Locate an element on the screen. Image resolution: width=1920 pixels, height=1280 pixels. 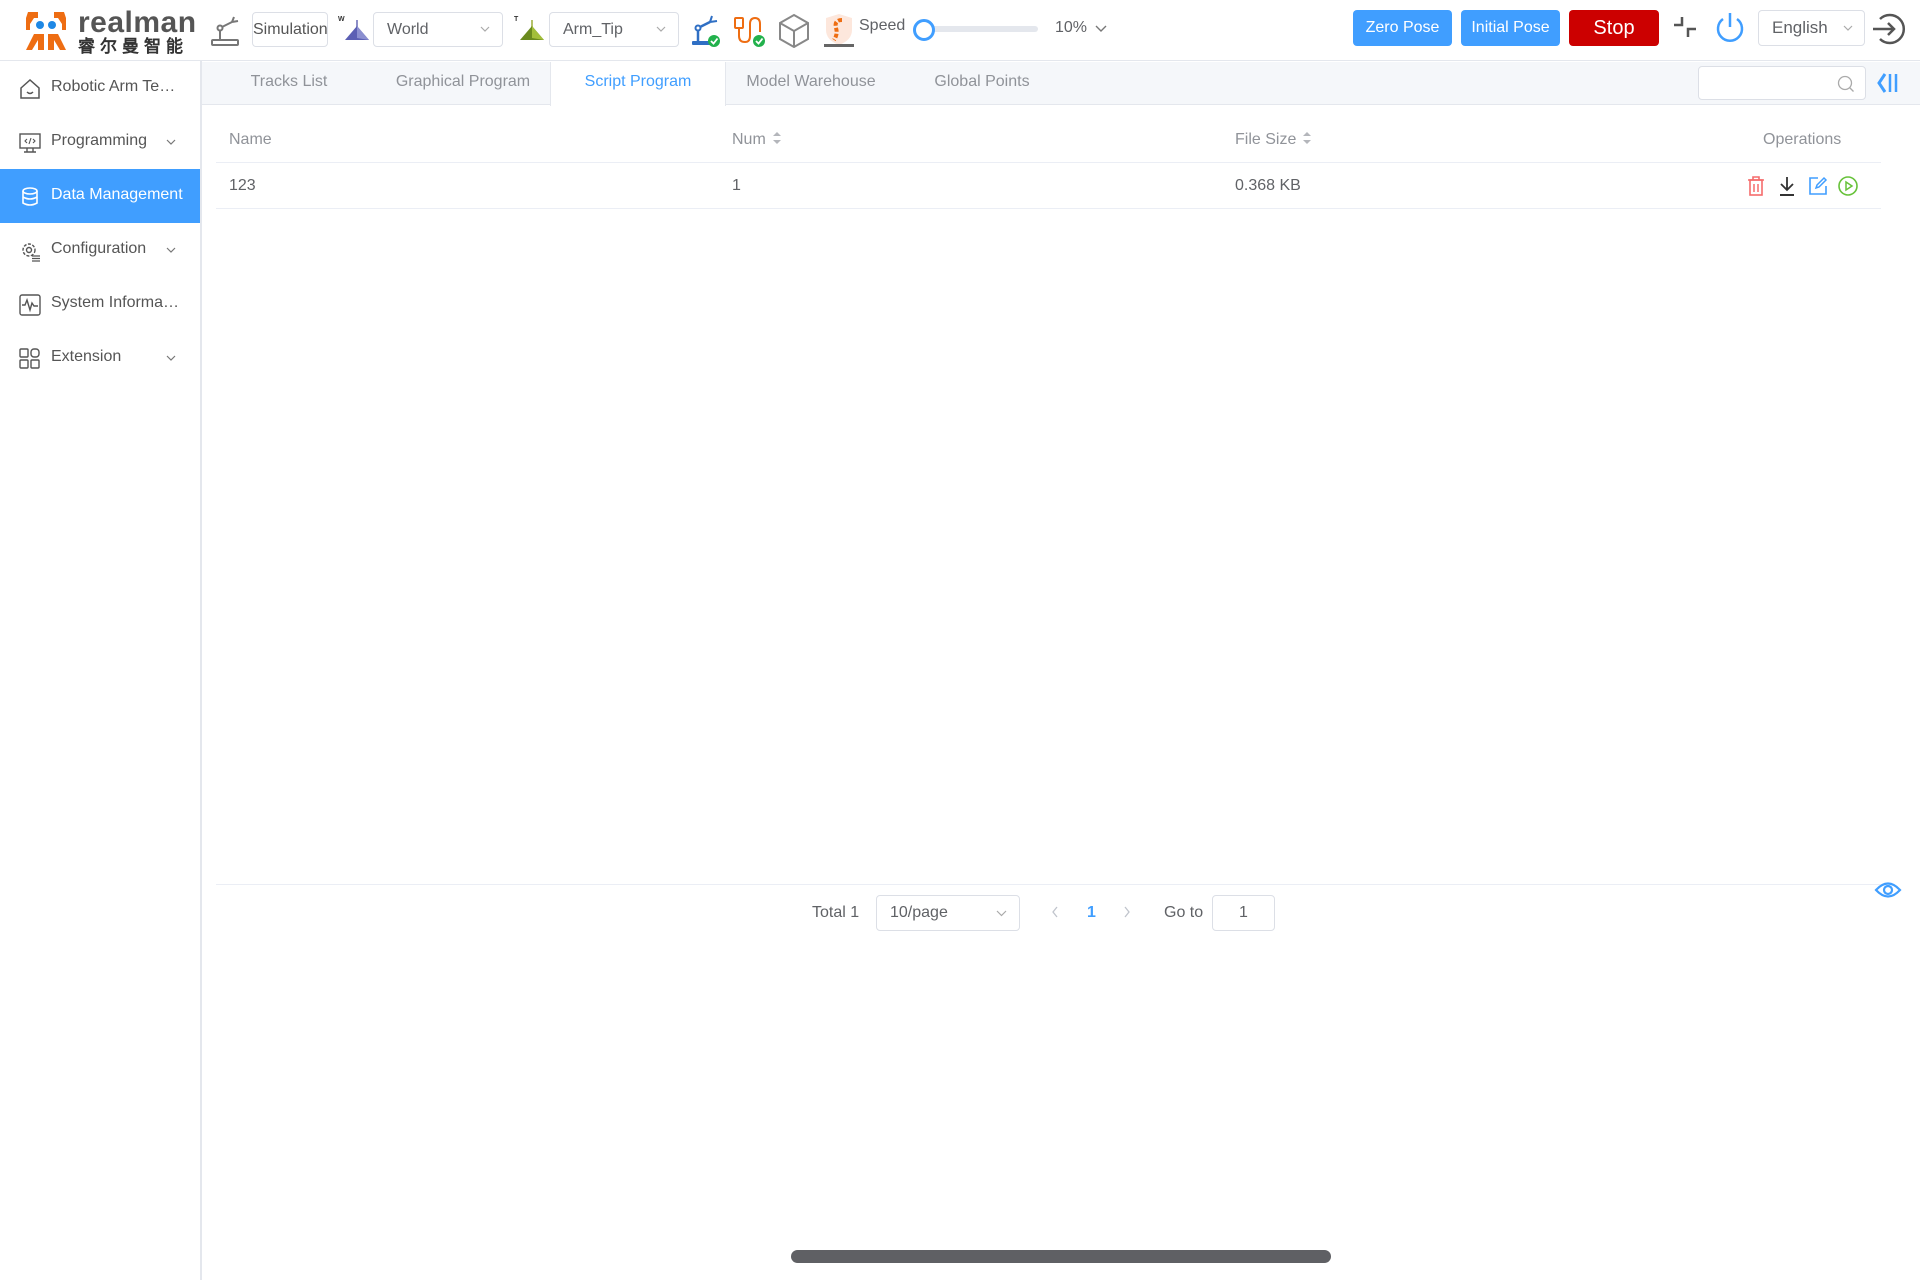
sidebar-item-programming: Programming is located at coordinates (100, 142).